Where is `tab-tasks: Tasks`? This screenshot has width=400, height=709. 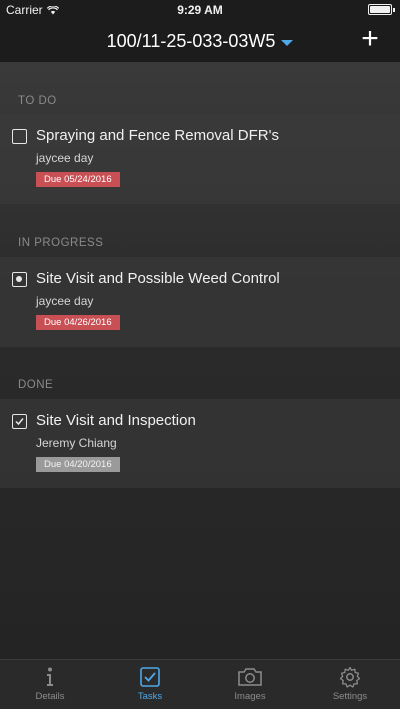
tab-tasks: Tasks is located at coordinates (150, 684).